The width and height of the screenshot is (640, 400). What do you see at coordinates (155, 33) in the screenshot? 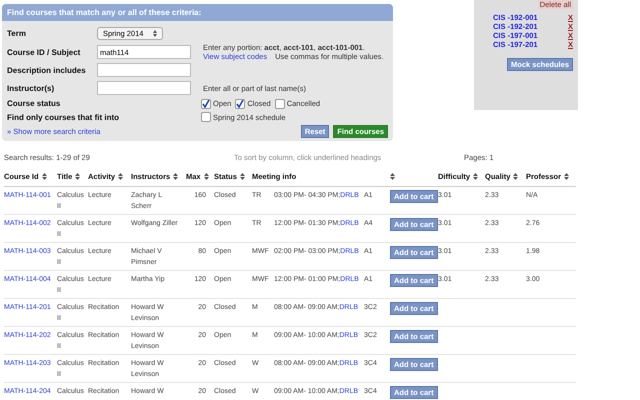
I see `dropdown-arrows-icon` at bounding box center [155, 33].